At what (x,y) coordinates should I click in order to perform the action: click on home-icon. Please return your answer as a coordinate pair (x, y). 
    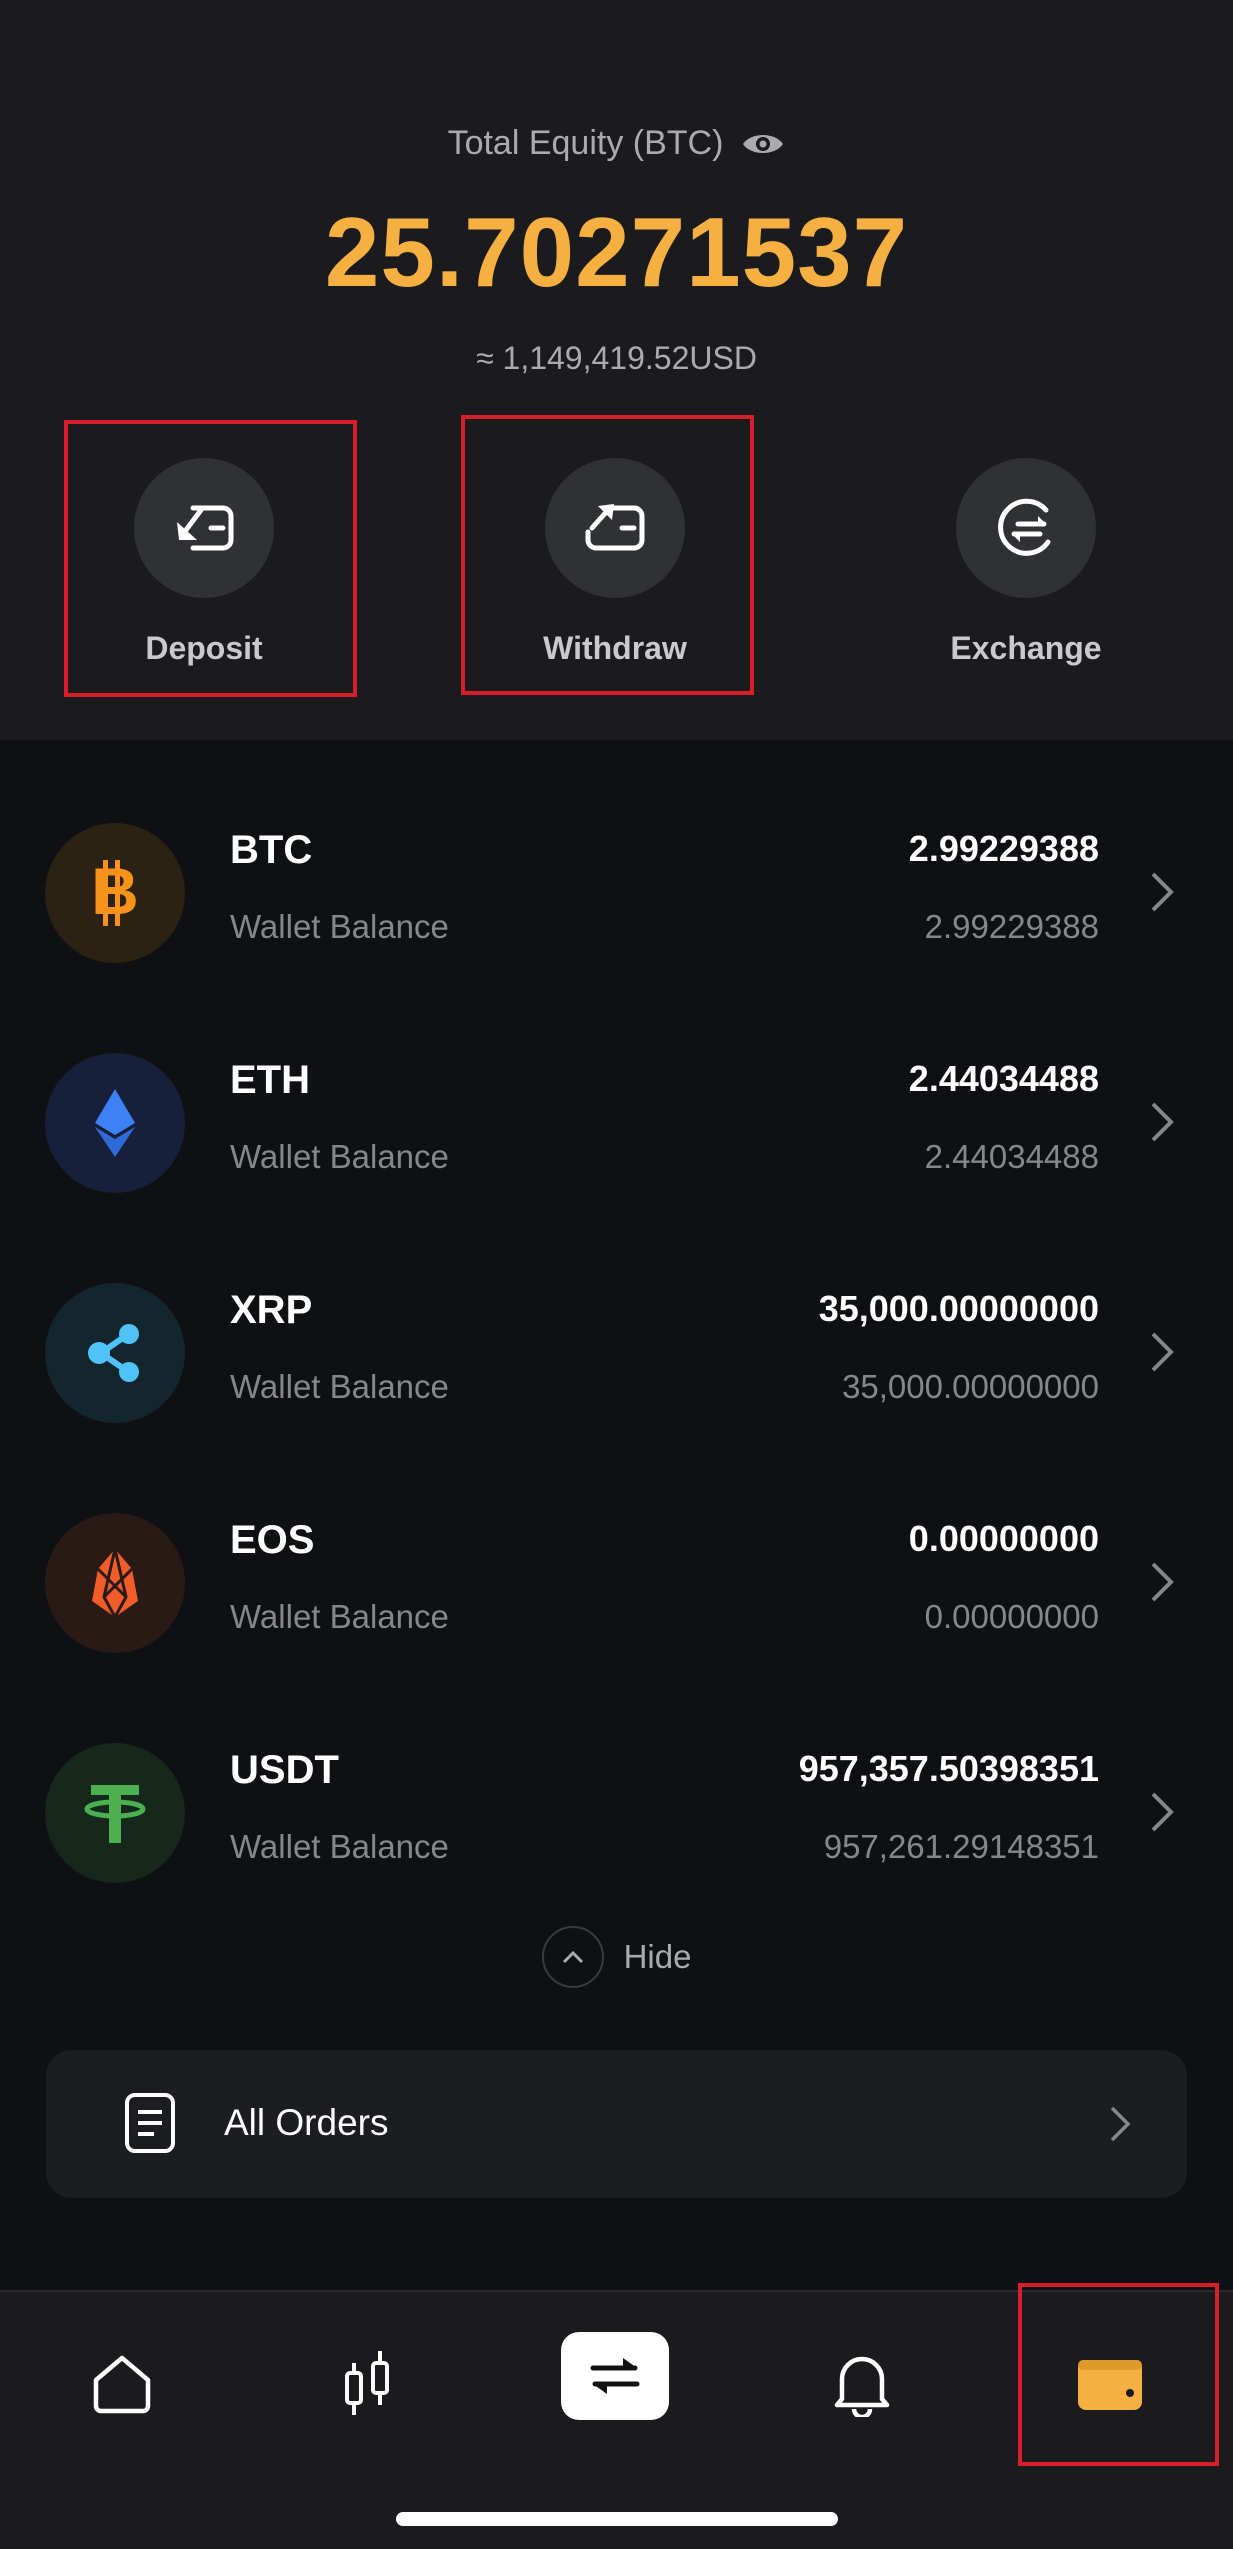
    Looking at the image, I should click on (122, 2384).